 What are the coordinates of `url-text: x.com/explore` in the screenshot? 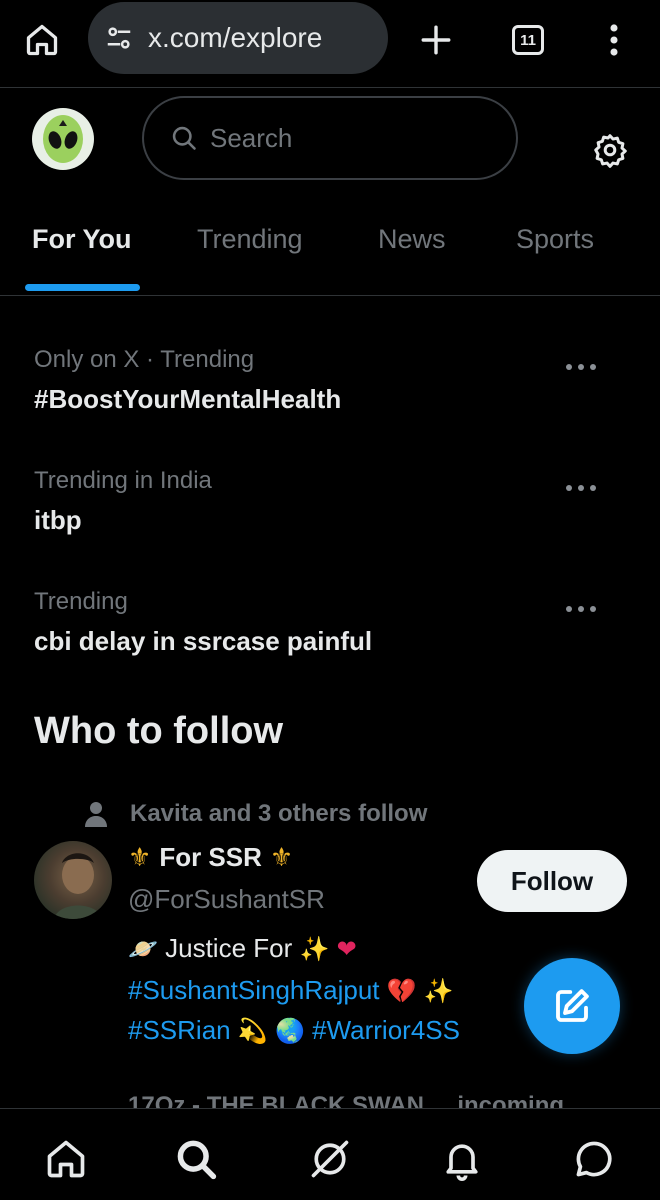 It's located at (235, 37).